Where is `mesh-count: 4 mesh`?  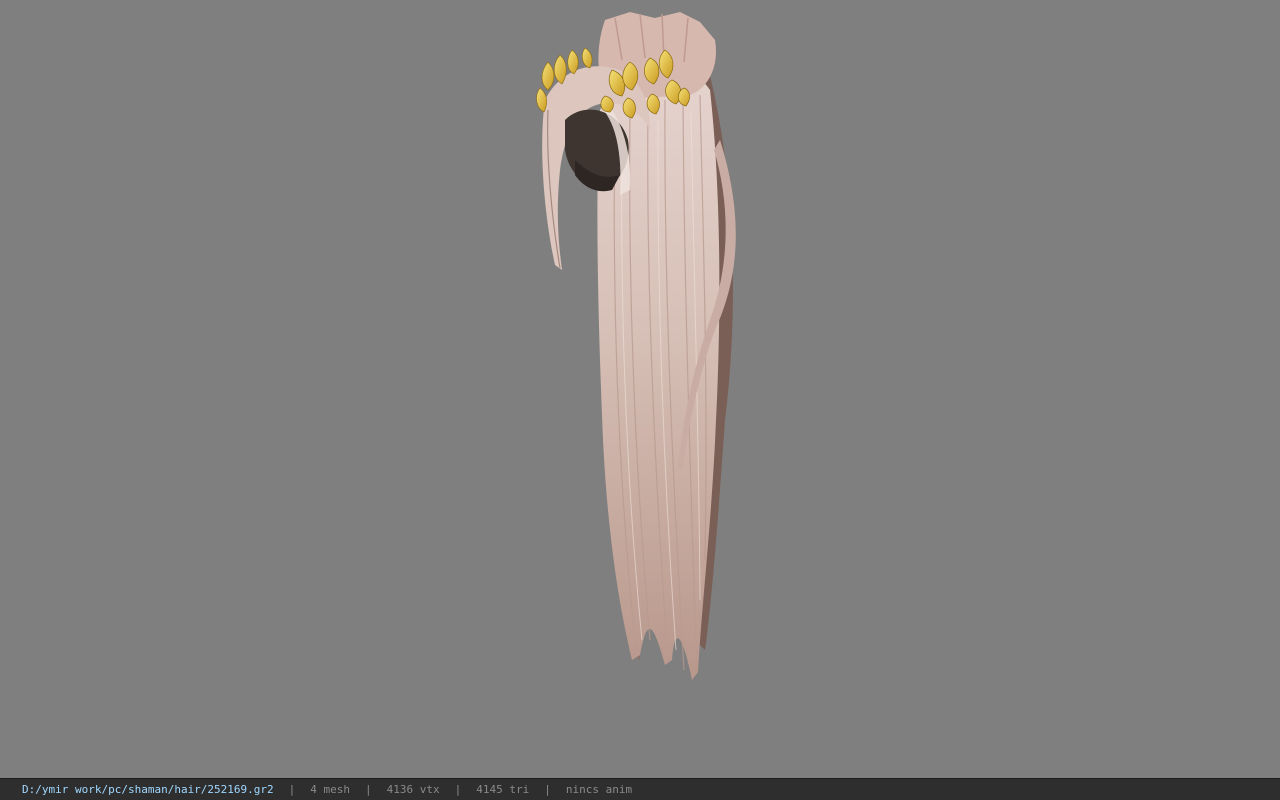 mesh-count: 4 mesh is located at coordinates (330, 789).